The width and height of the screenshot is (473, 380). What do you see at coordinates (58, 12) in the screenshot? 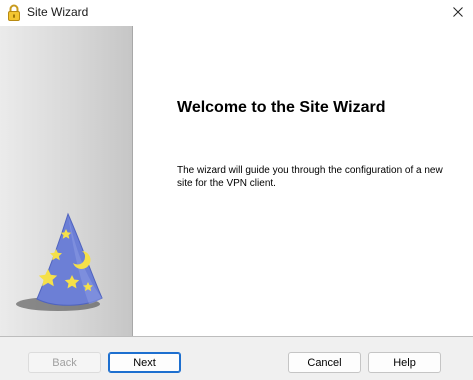
I see `window-title: Site Wizard` at bounding box center [58, 12].